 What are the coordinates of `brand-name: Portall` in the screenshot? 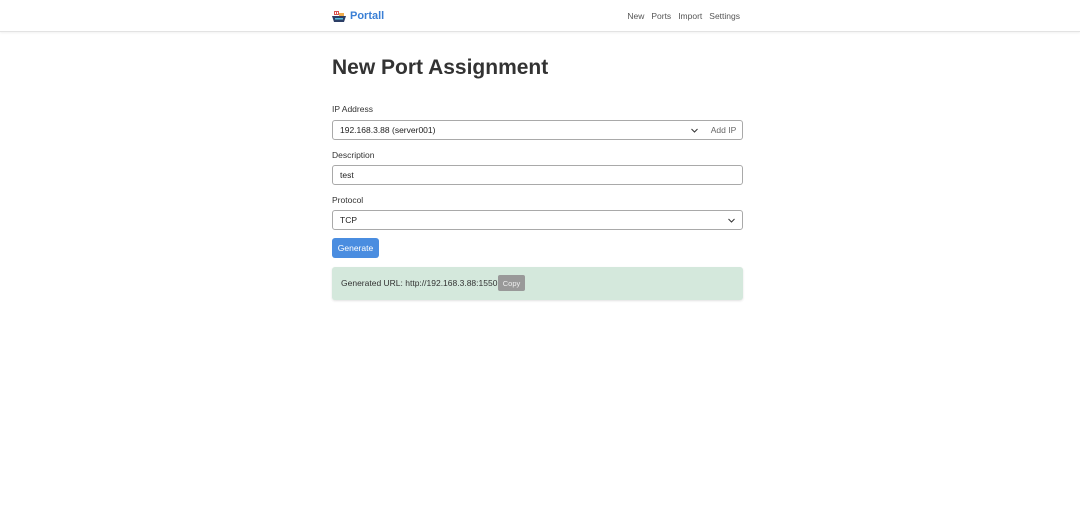 It's located at (367, 16).